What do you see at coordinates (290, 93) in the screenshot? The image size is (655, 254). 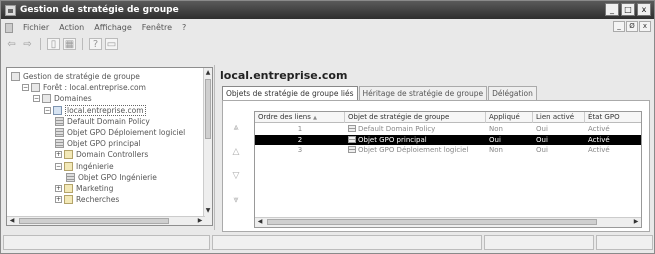 I see `tab-linked-gpos: Objets de stratégie de groupe liés` at bounding box center [290, 93].